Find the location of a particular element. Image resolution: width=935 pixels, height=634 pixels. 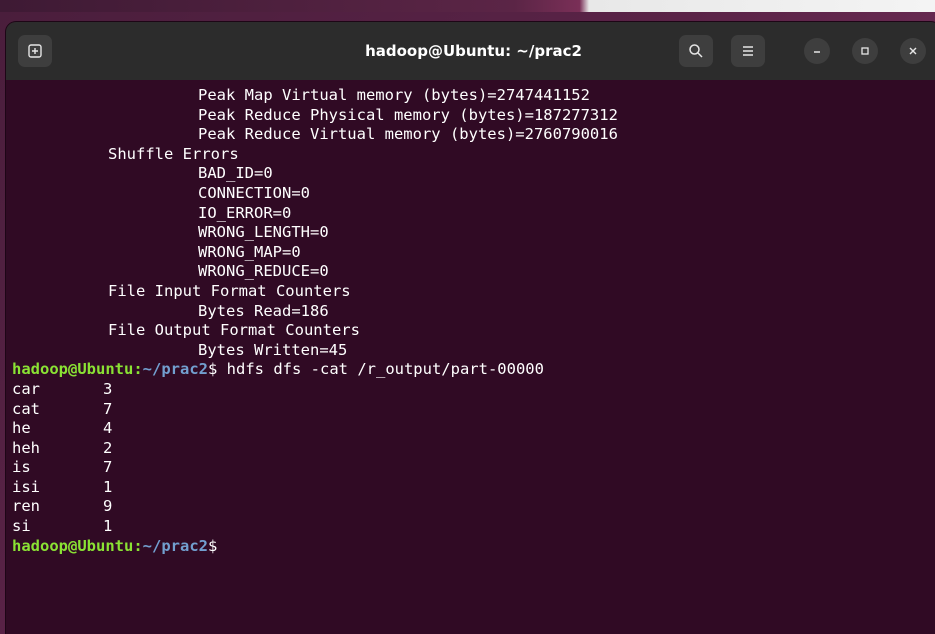

terminal-line: File Output Format Counters is located at coordinates (234, 330).